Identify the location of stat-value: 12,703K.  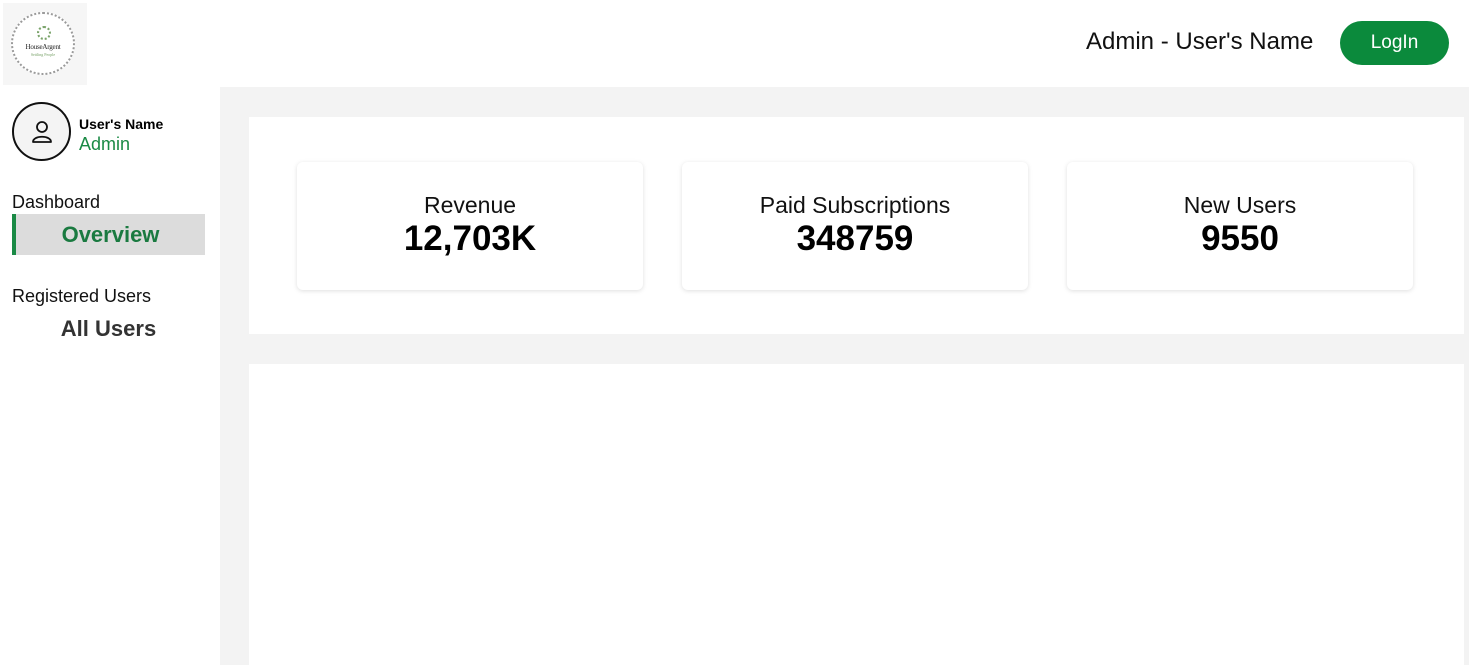
(470, 238).